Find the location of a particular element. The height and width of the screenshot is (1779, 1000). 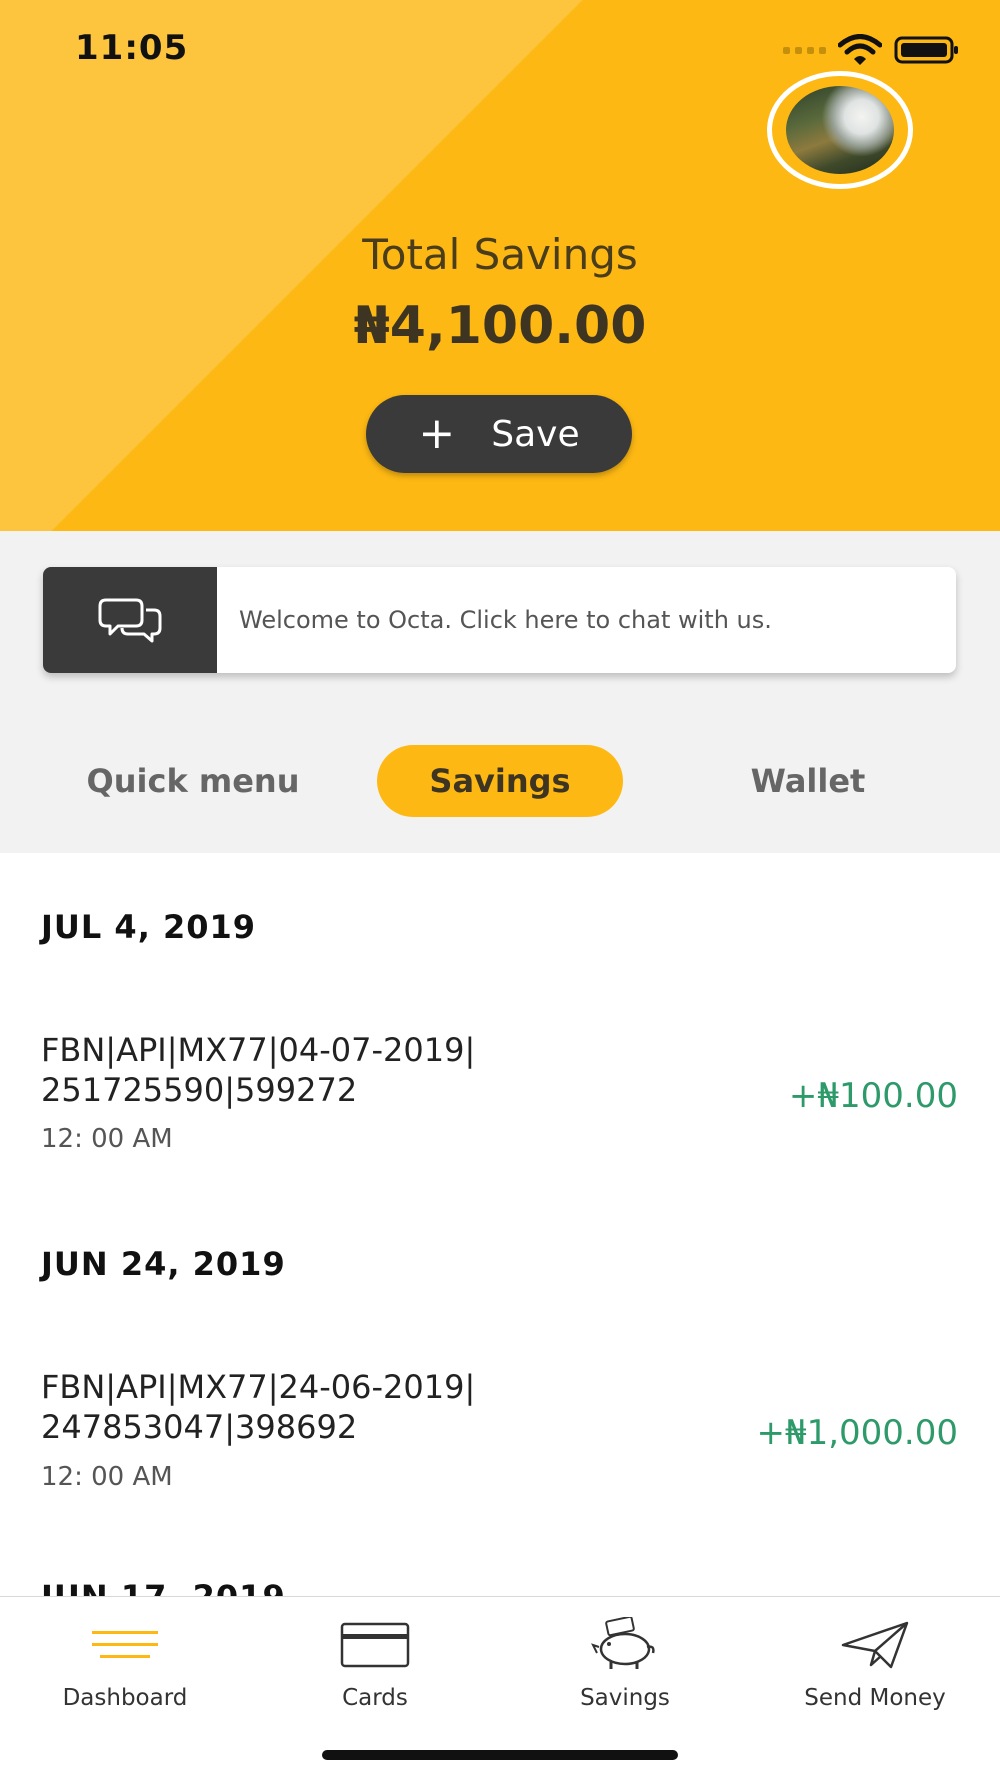

tab-wallet: Wallet is located at coordinates (808, 781).